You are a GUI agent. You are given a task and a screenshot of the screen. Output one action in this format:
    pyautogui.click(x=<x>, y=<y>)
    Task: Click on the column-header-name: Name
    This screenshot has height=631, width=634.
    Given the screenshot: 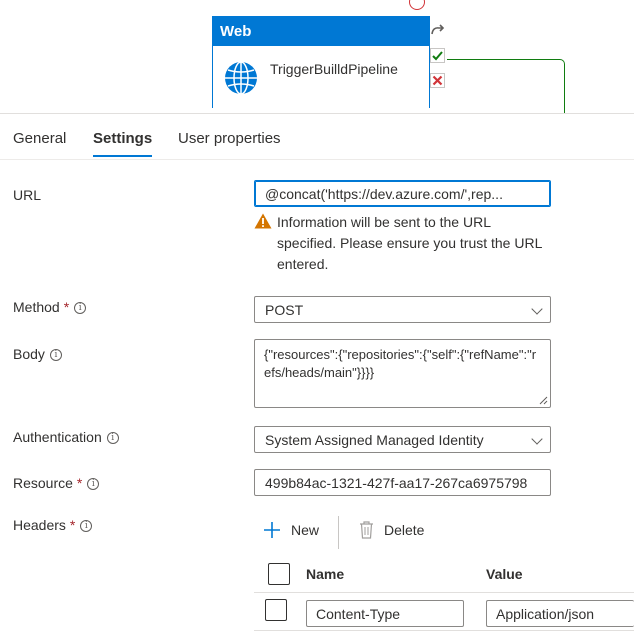 What is the action you would take?
    pyautogui.click(x=325, y=574)
    